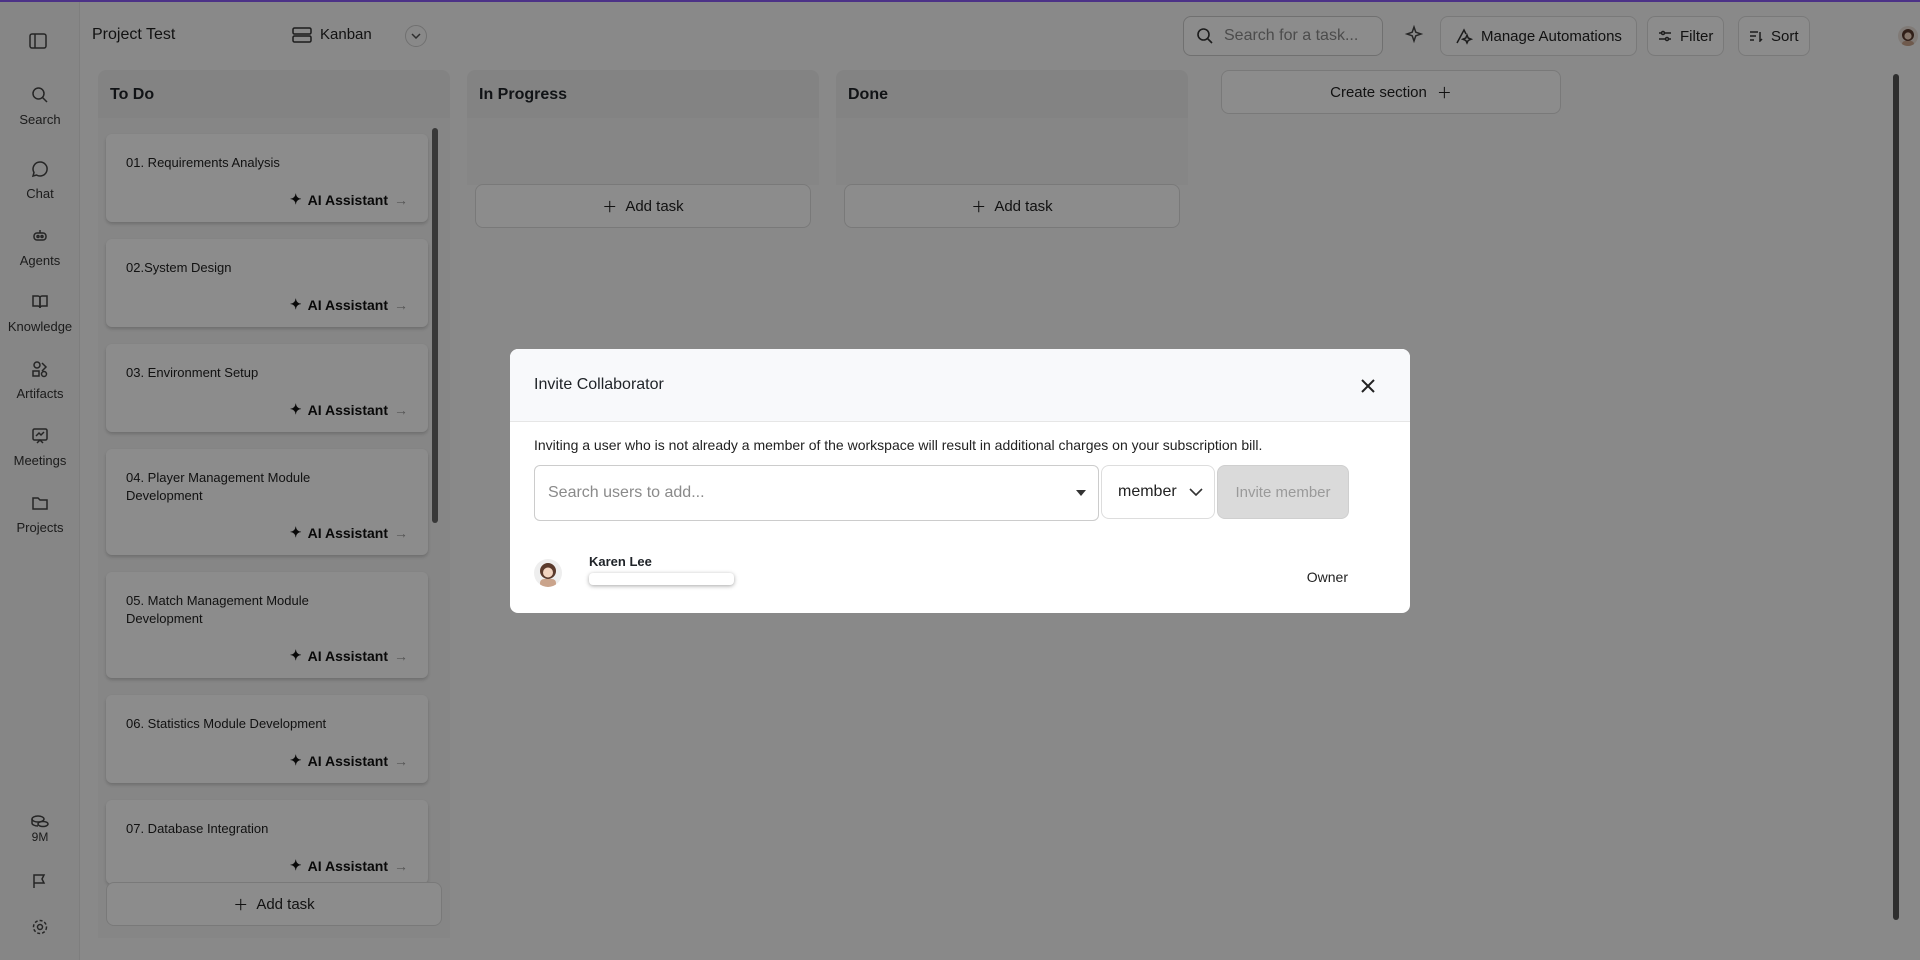 This screenshot has width=1920, height=960. I want to click on avatar, so click(548, 573).